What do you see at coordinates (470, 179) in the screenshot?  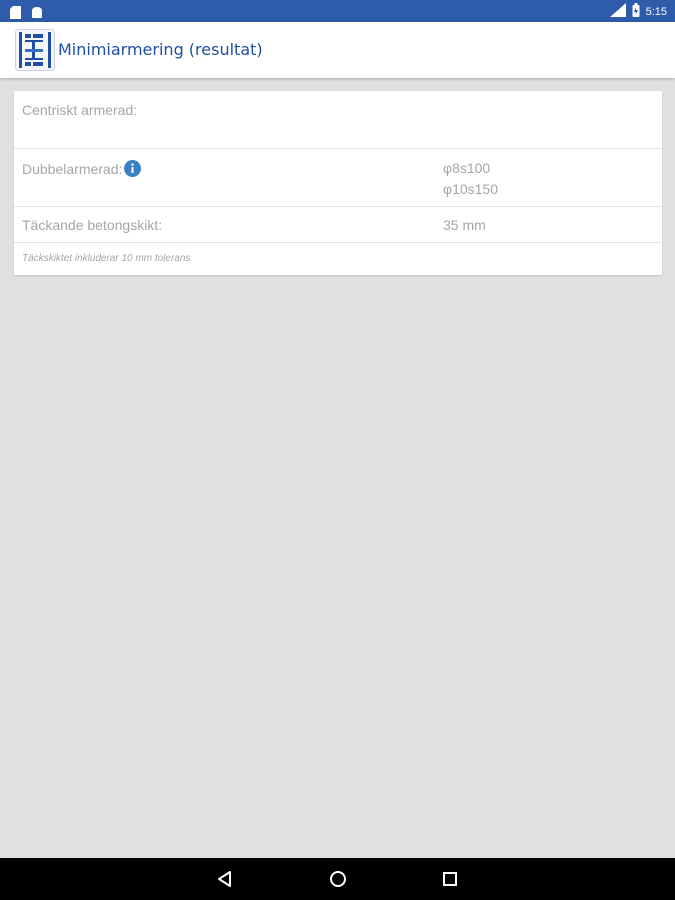 I see `row-value: φ8s100 φ10s150` at bounding box center [470, 179].